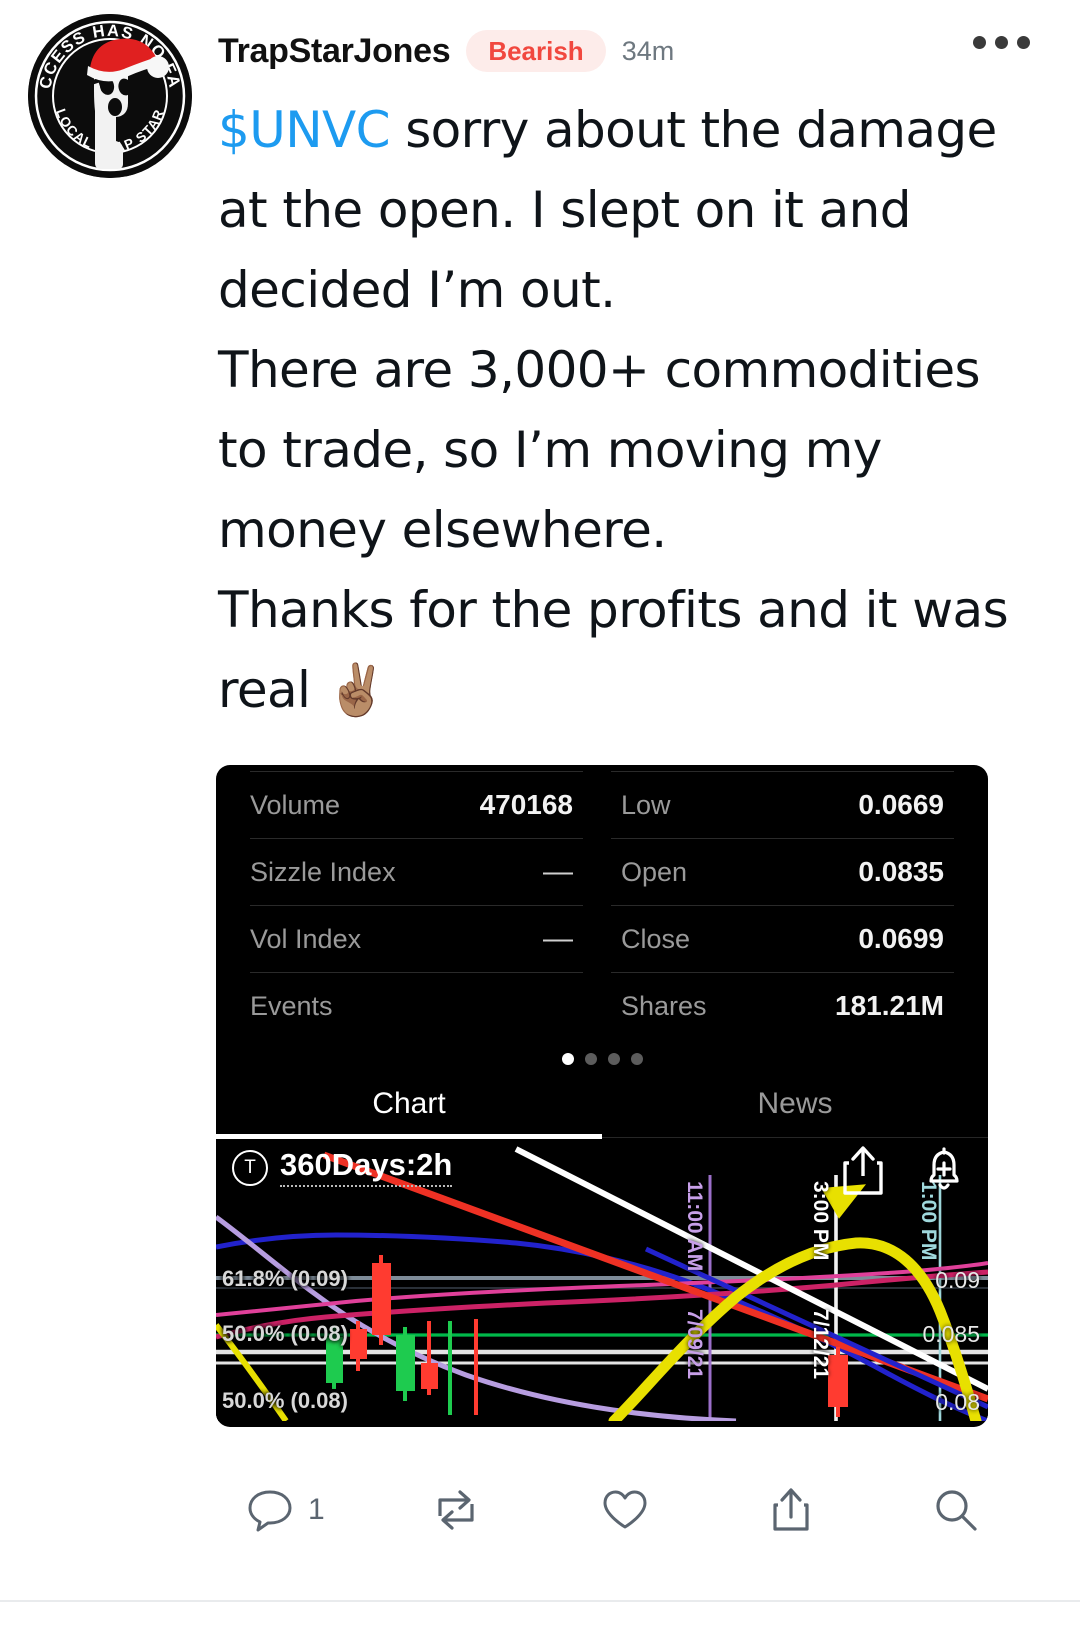 The height and width of the screenshot is (1652, 1080). I want to click on price-label-2: 0.085, so click(951, 1334).